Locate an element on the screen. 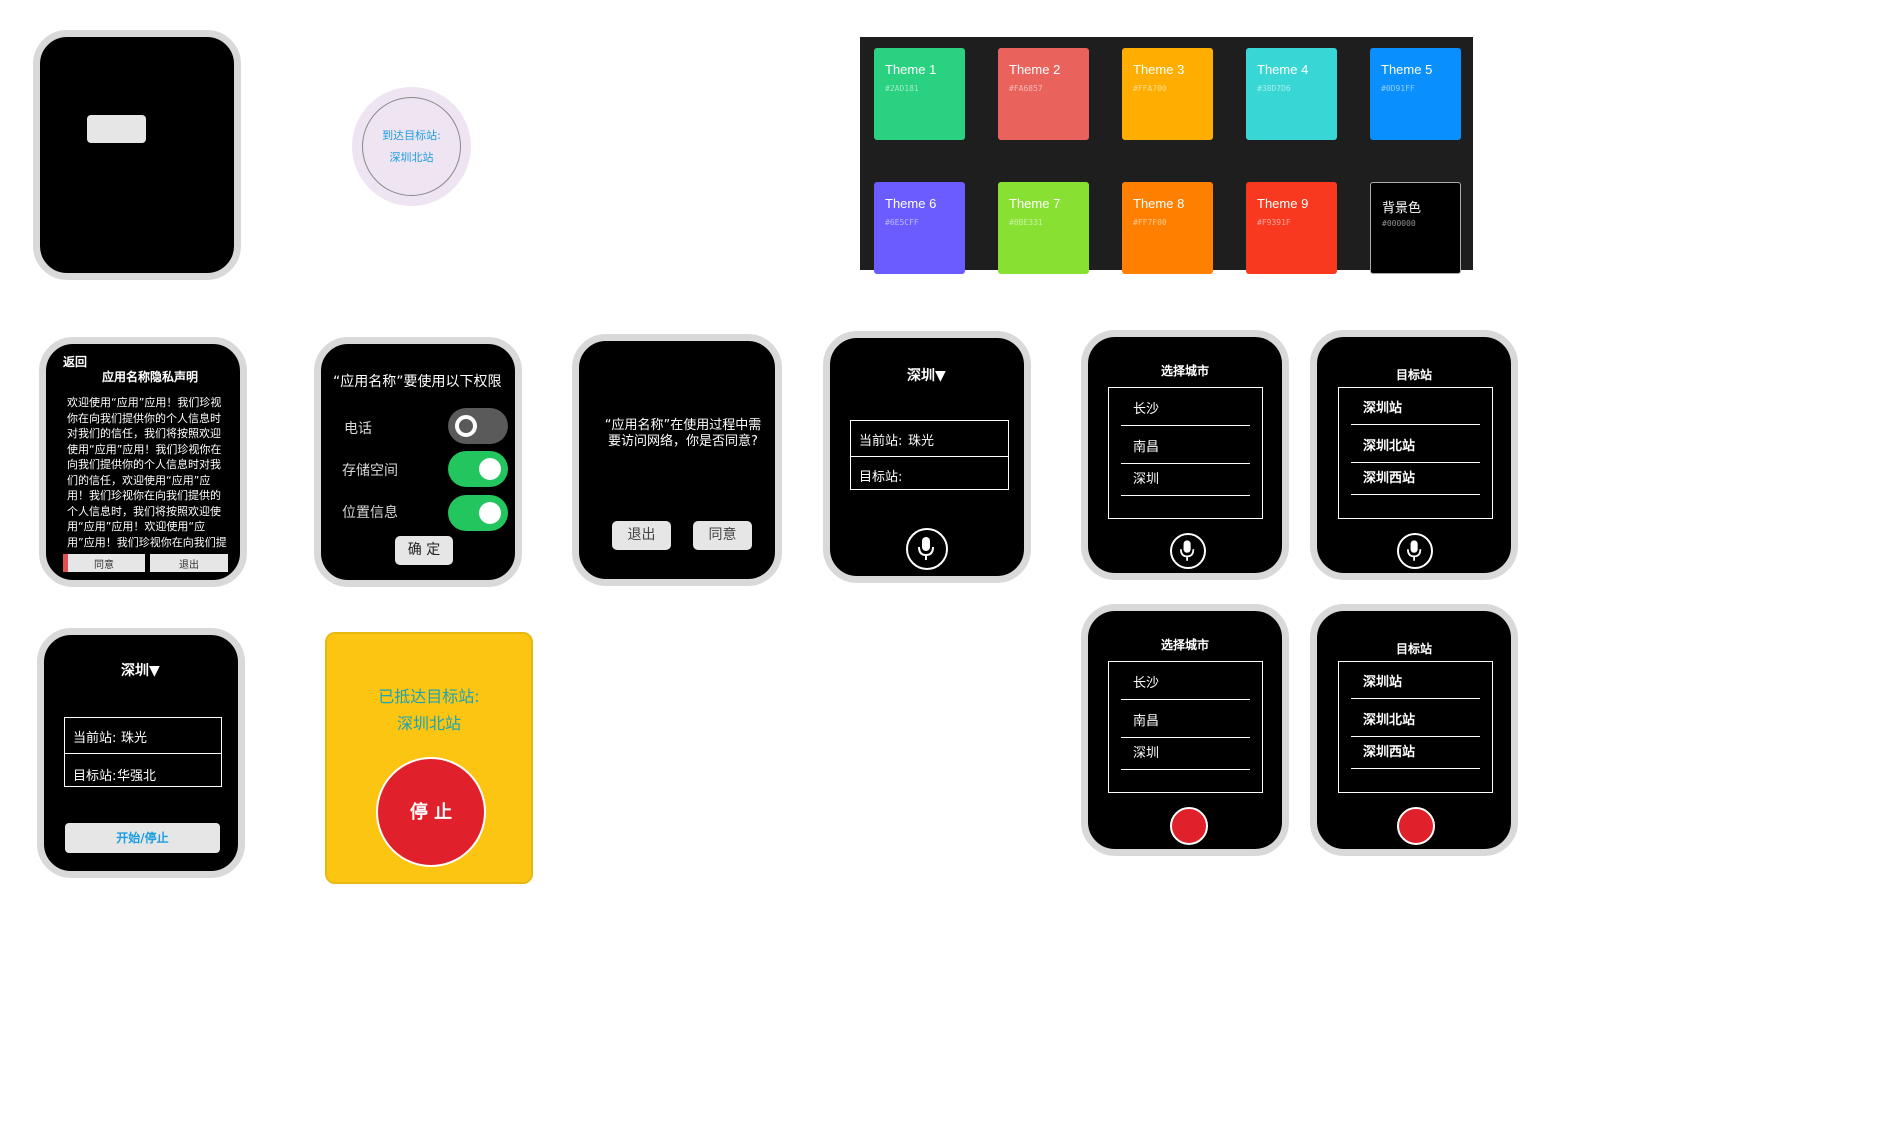 Image resolution: width=1897 pixels, height=1128 pixels. theme-hex: #000000 is located at coordinates (1399, 223).